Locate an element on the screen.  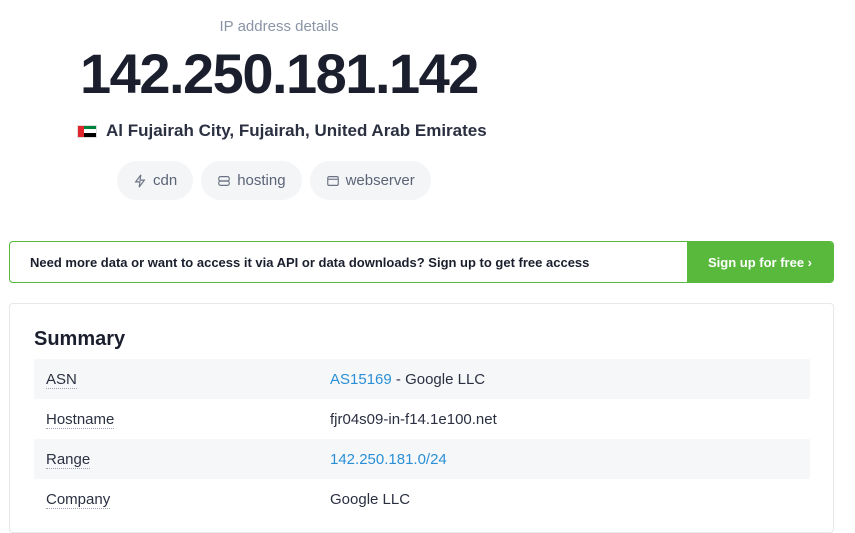
company-value: Google LLC is located at coordinates (370, 499).